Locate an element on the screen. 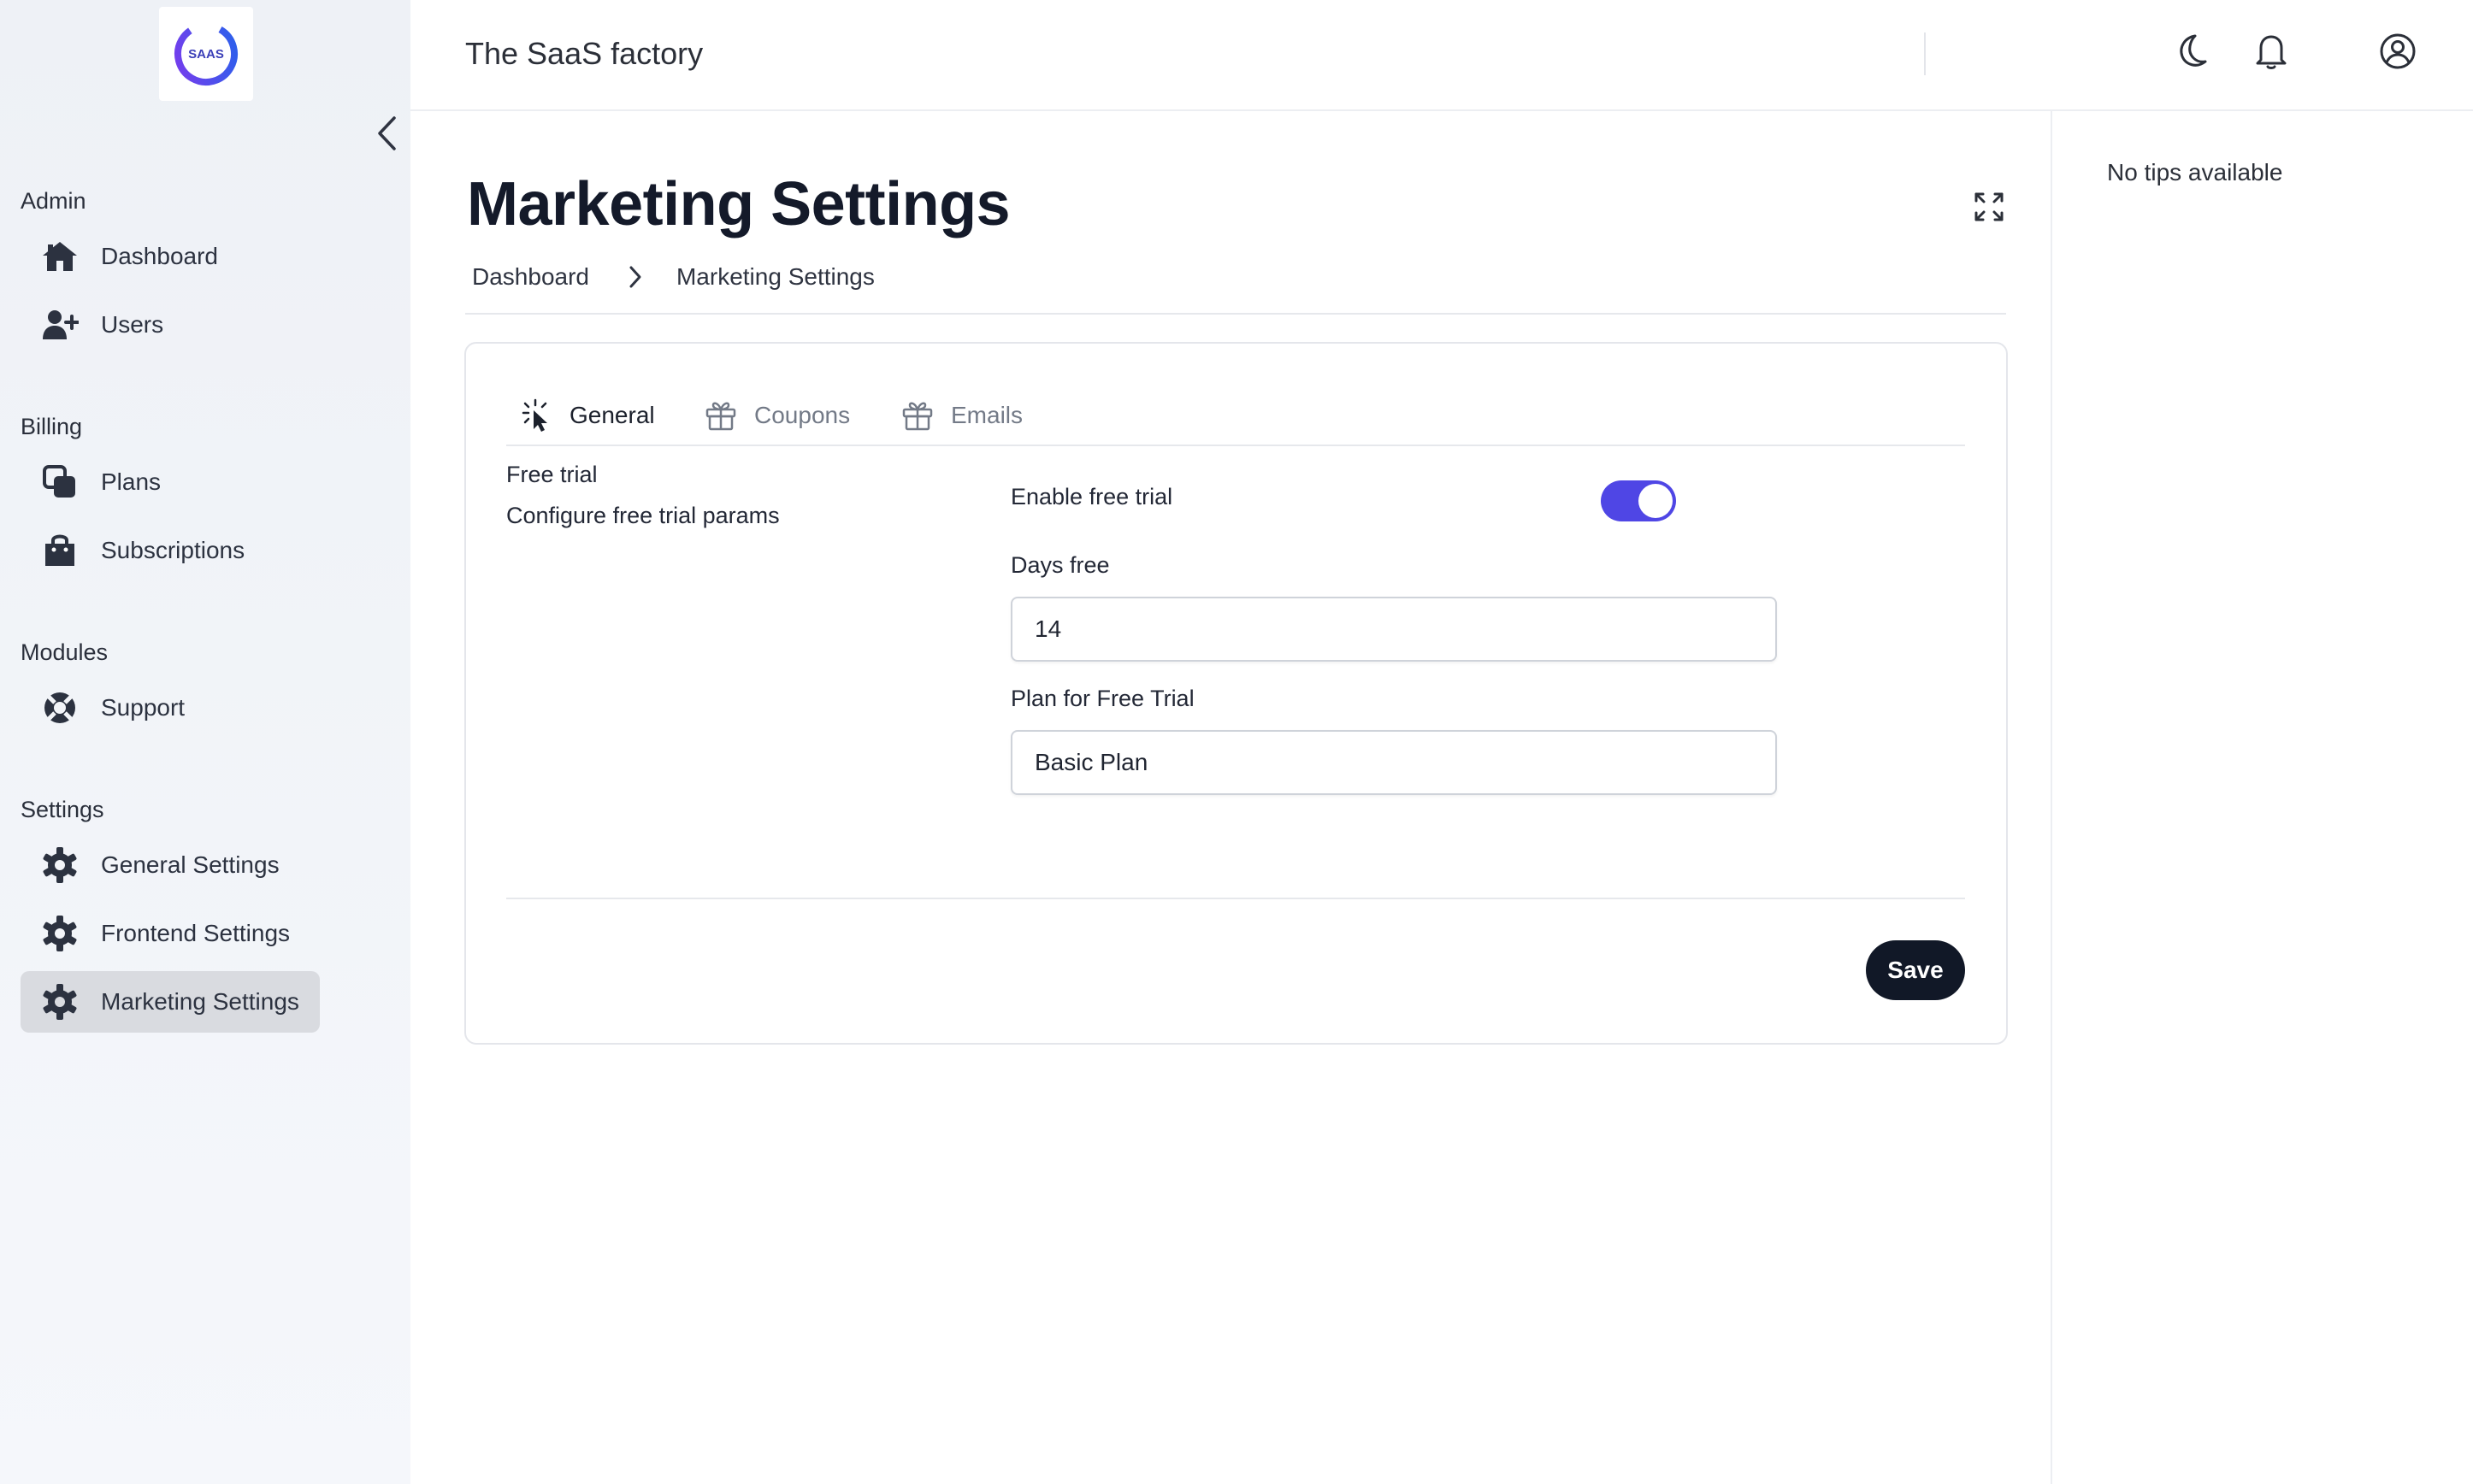 The image size is (2473, 1484). sidebar-item-label: General Settings is located at coordinates (190, 864).